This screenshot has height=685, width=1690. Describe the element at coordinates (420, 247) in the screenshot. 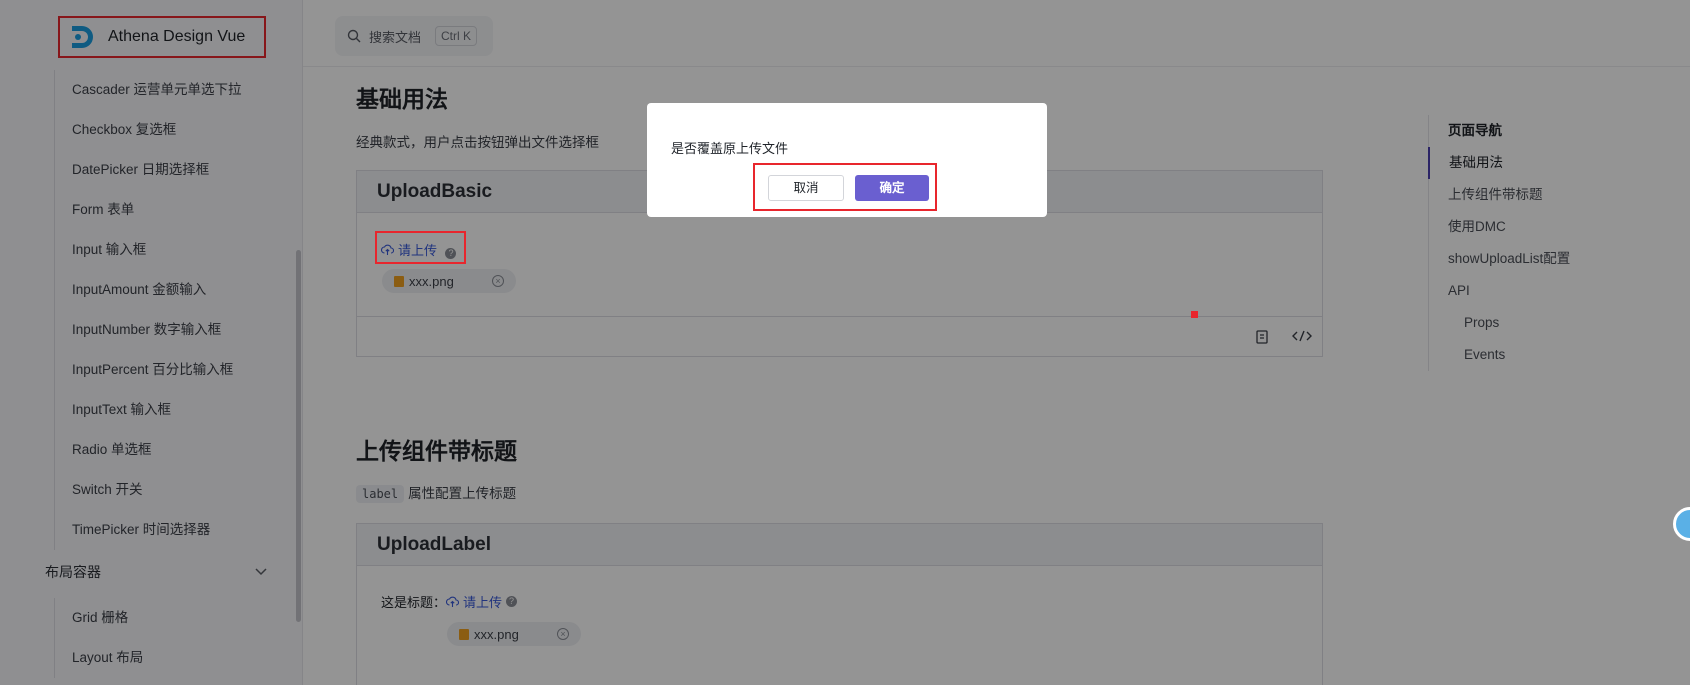

I see `upload-highlight` at that location.